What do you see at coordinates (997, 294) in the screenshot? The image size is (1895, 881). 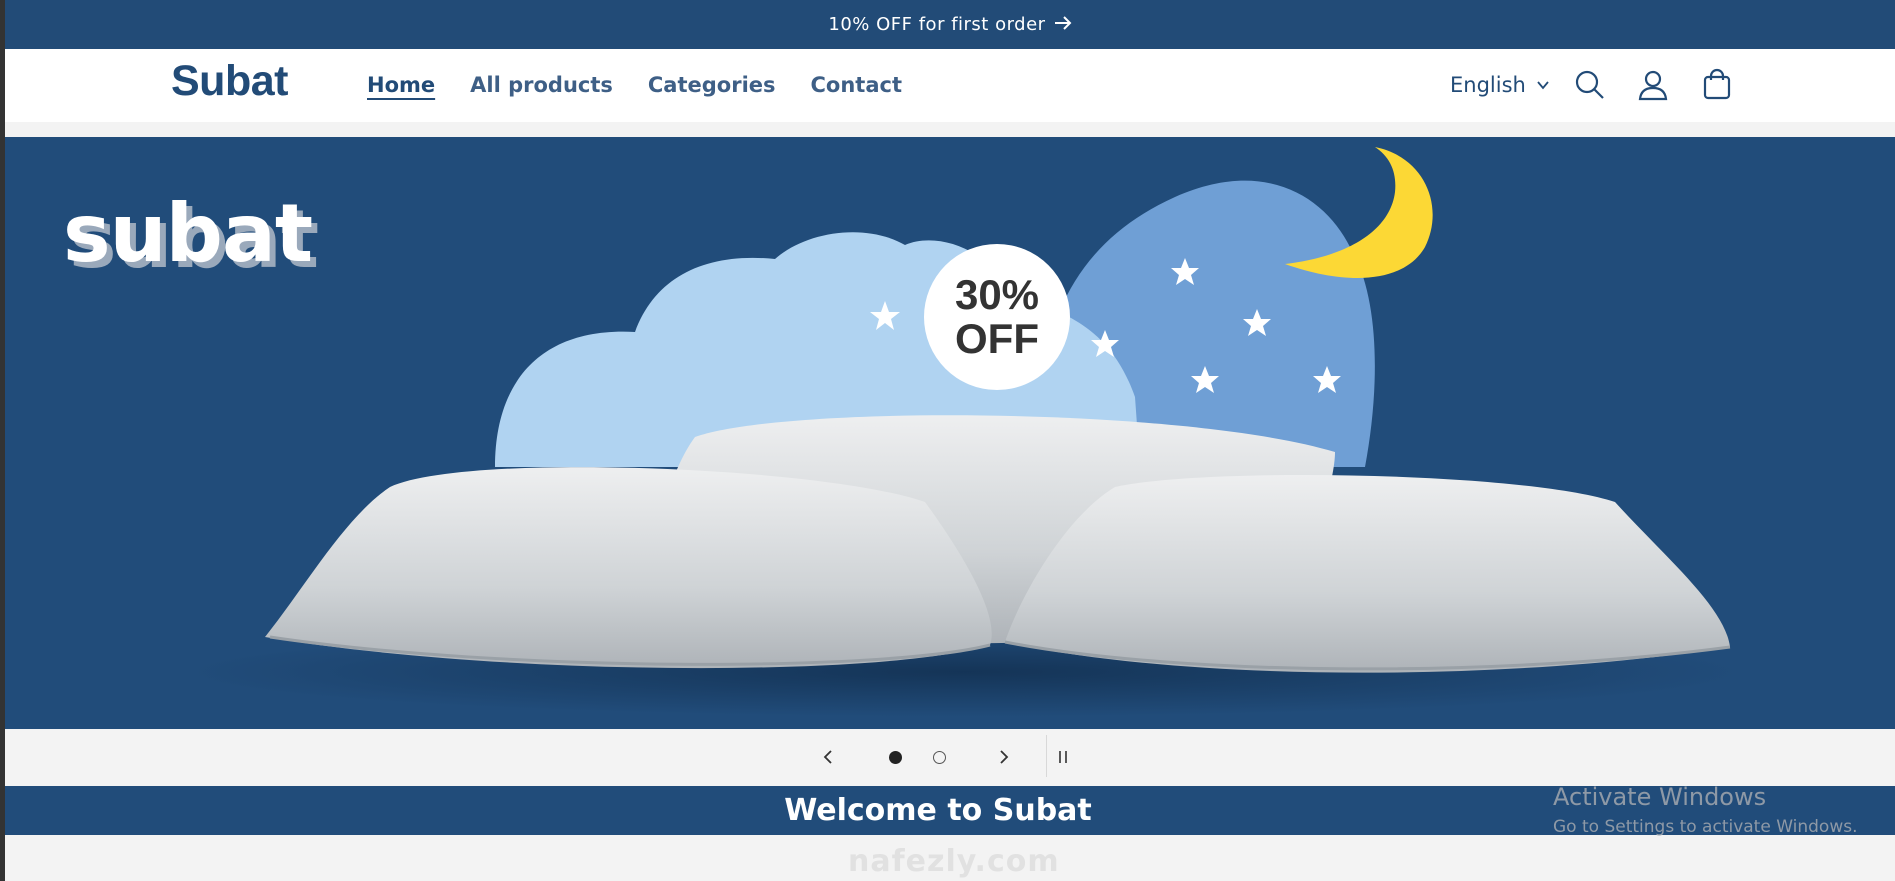 I see `badge-percent: 30%` at bounding box center [997, 294].